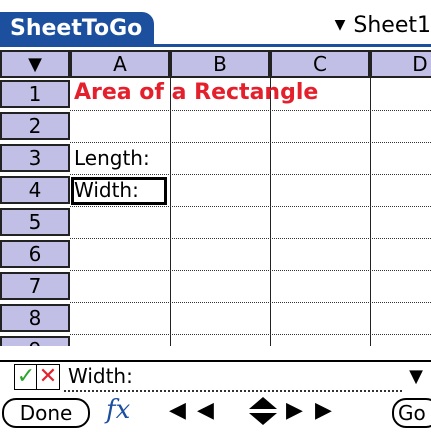 The height and width of the screenshot is (432, 431). I want to click on row-header-5: 5, so click(35, 222).